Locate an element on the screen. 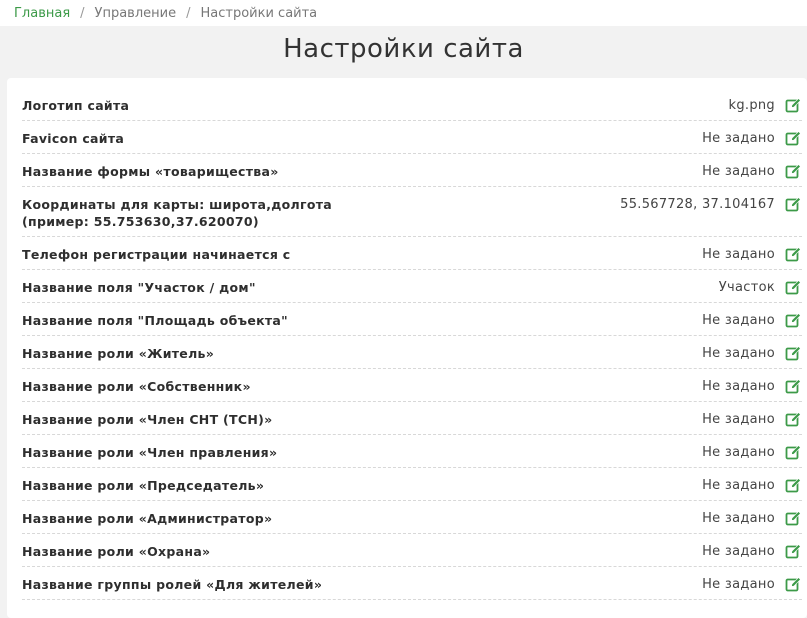  setting-label-line: Название группы ролей «Для жителей» is located at coordinates (172, 584).